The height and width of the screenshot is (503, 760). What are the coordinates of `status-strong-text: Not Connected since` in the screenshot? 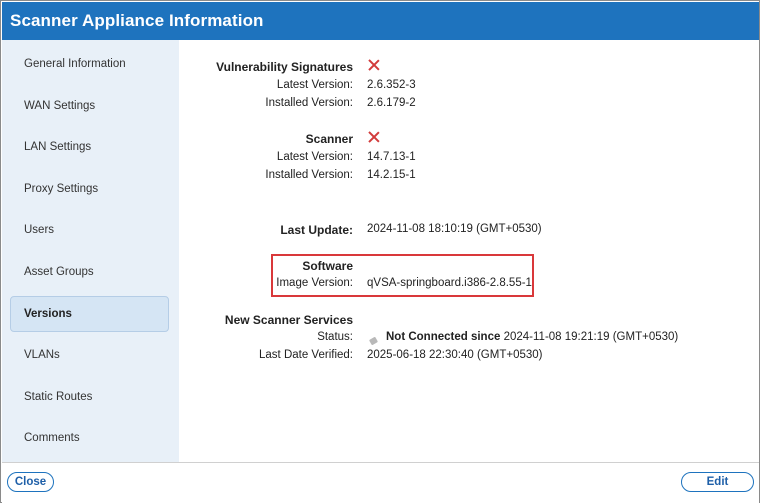 It's located at (443, 337).